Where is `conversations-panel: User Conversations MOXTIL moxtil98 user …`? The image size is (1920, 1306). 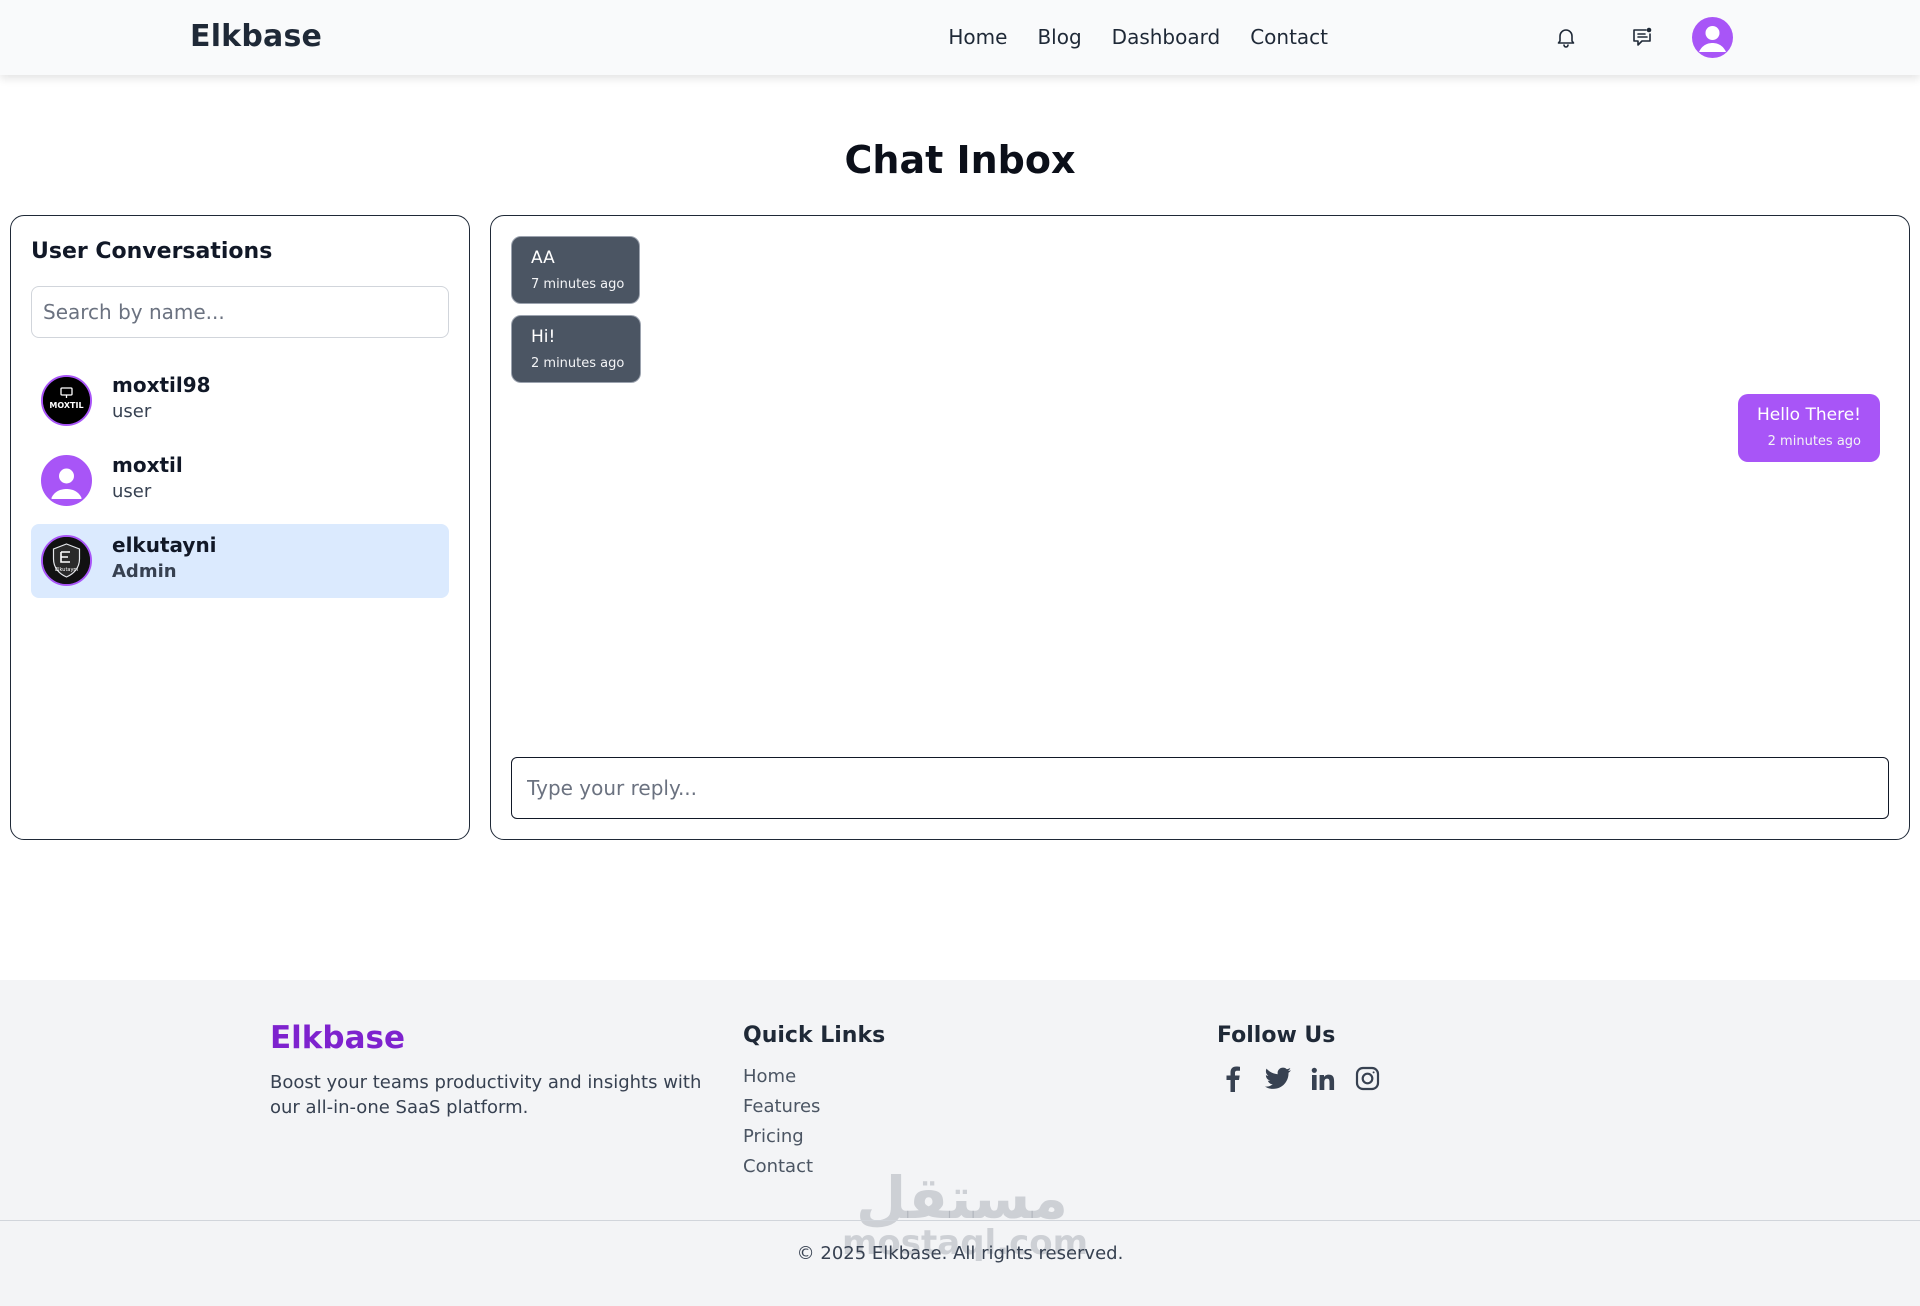 conversations-panel: User Conversations MOXTIL moxtil98 user … is located at coordinates (240, 527).